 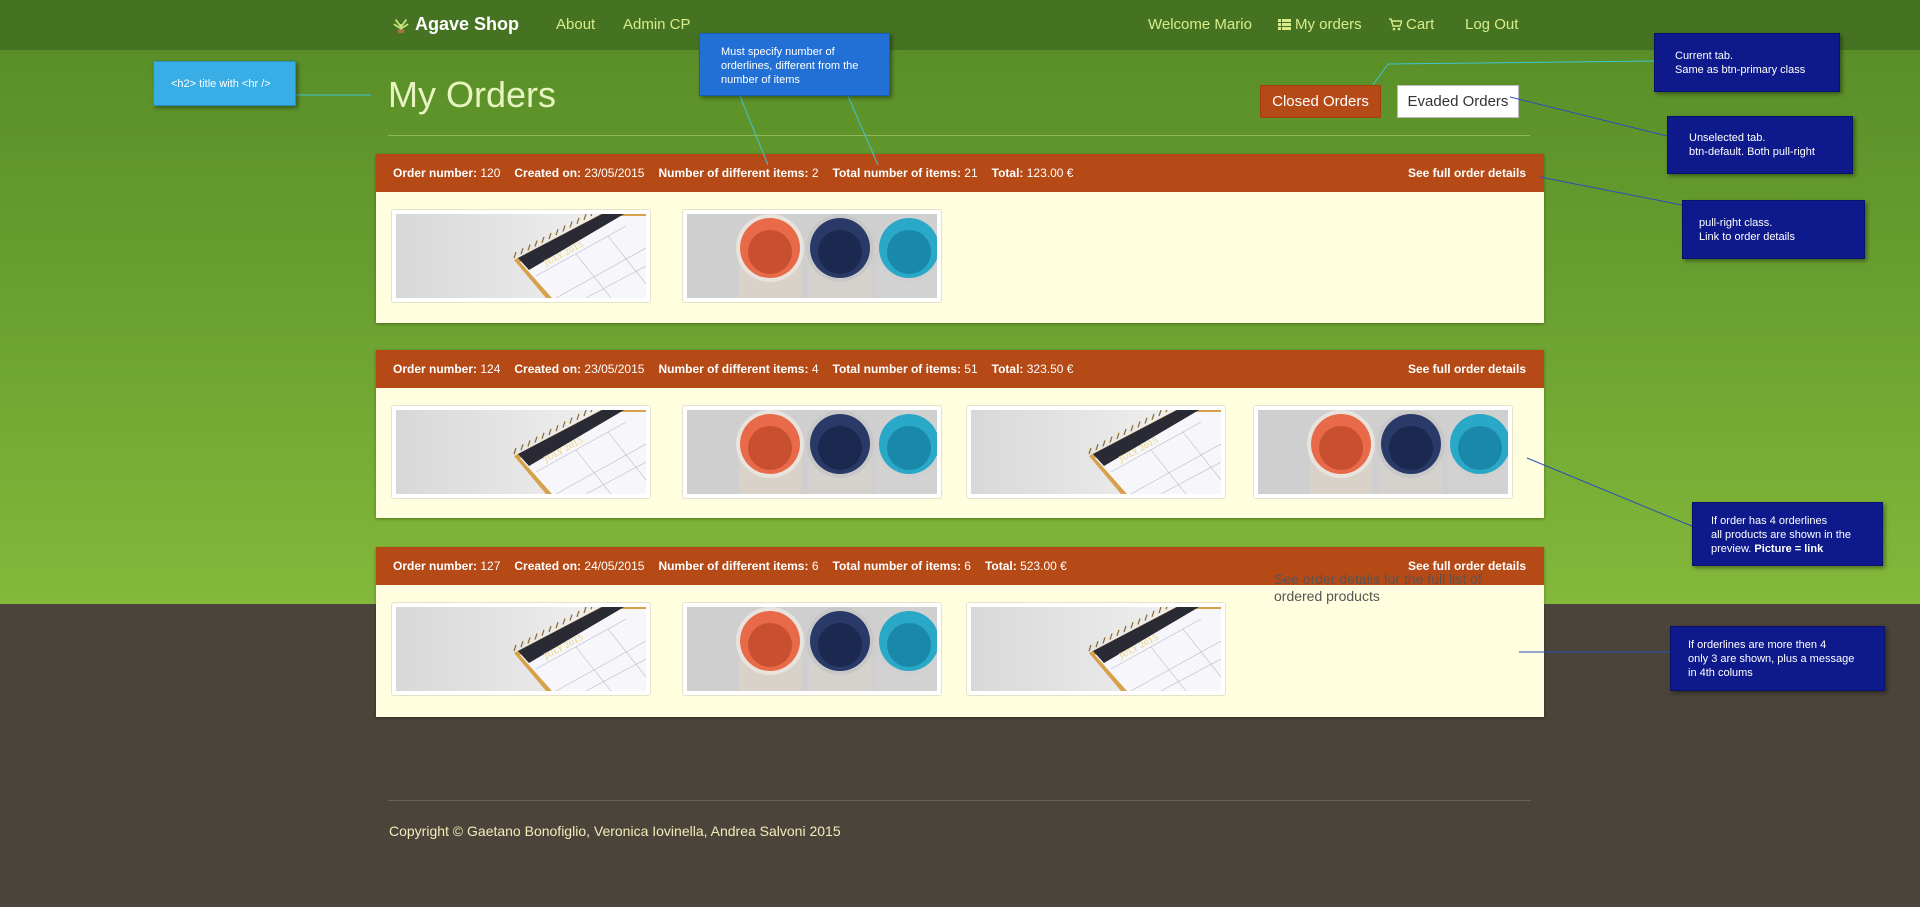 I want to click on nav-about: About, so click(x=575, y=24).